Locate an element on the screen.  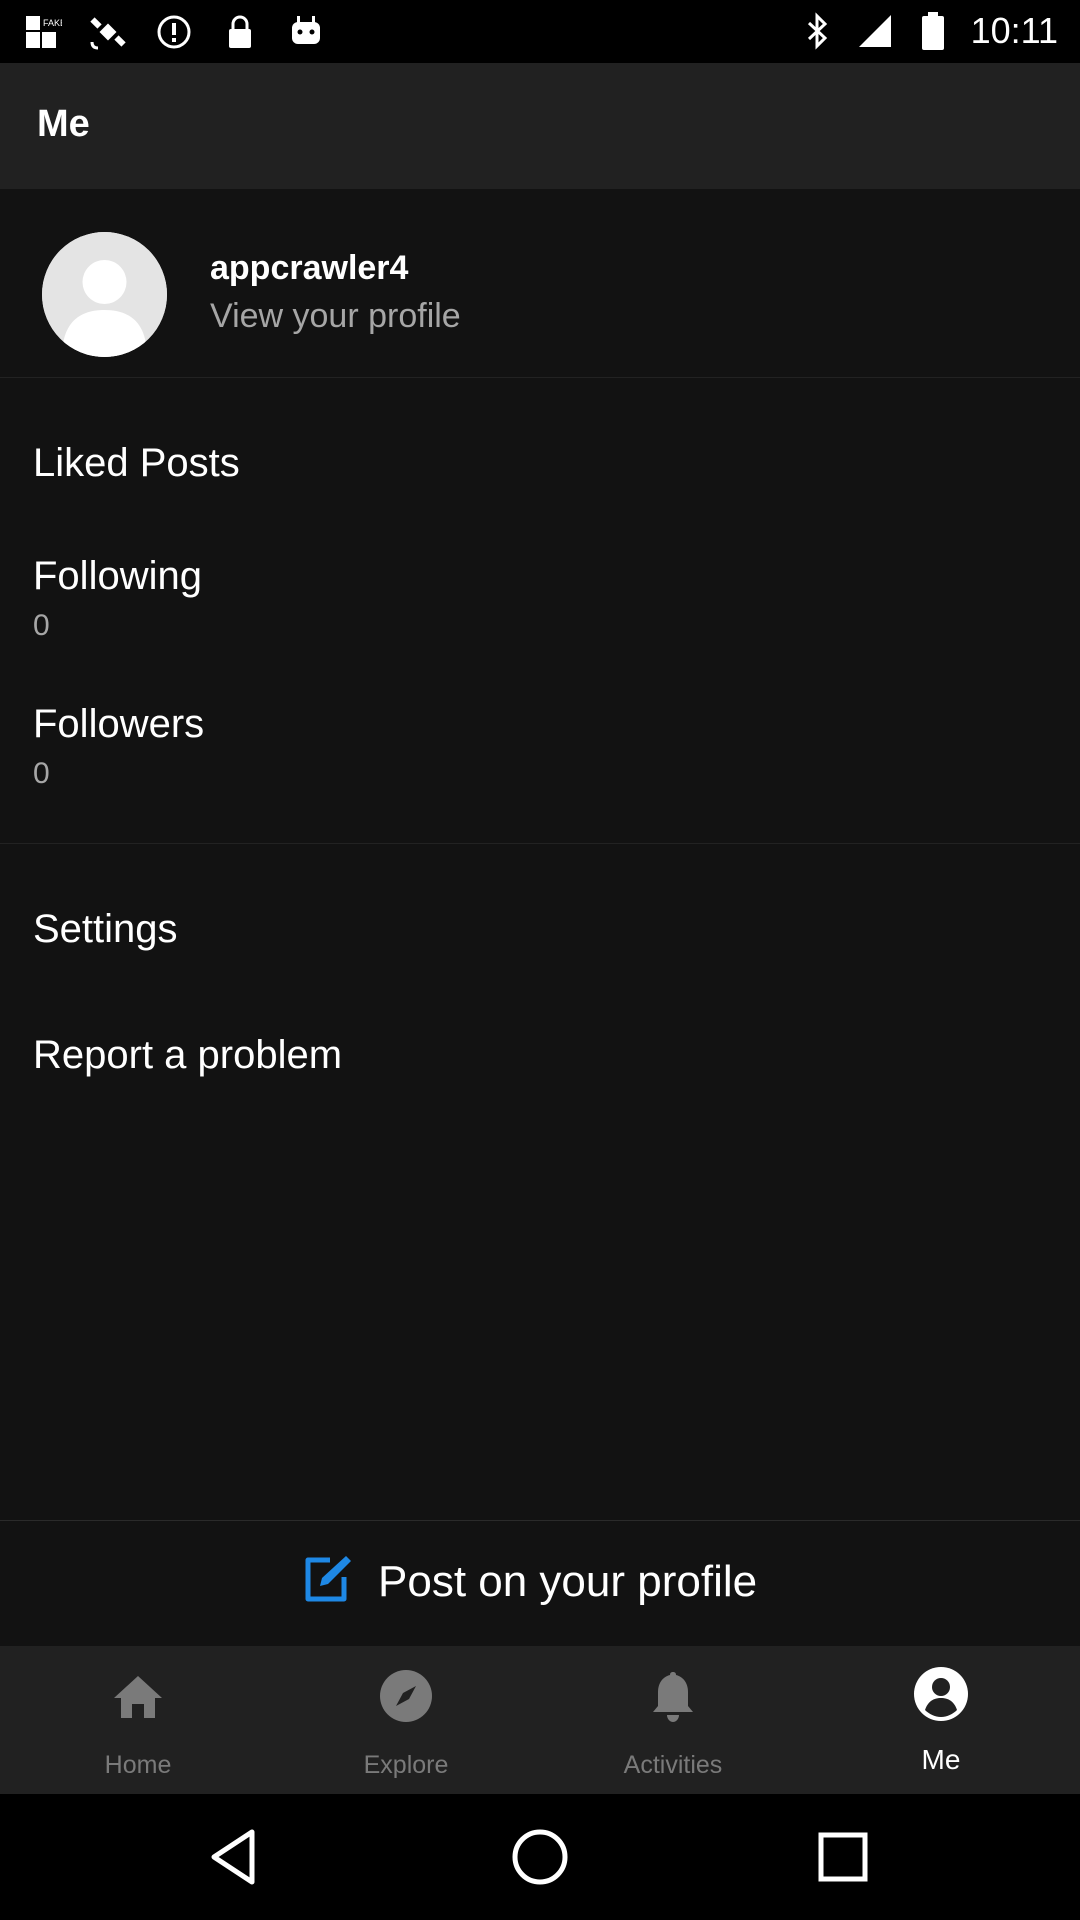
settings-item: Settings is located at coordinates (105, 929).